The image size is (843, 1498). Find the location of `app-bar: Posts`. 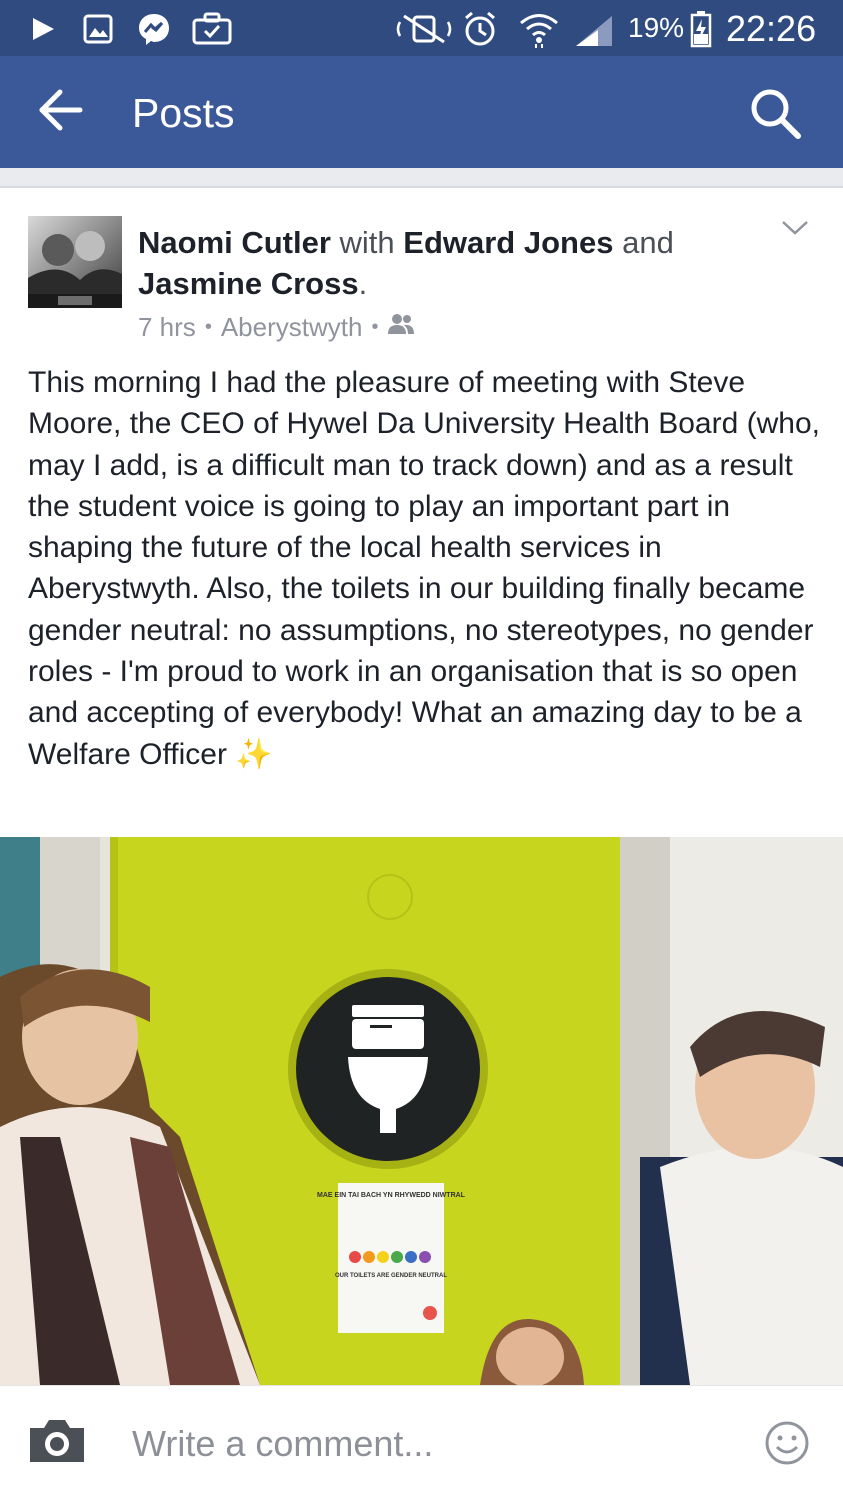

app-bar: Posts is located at coordinates (421, 112).